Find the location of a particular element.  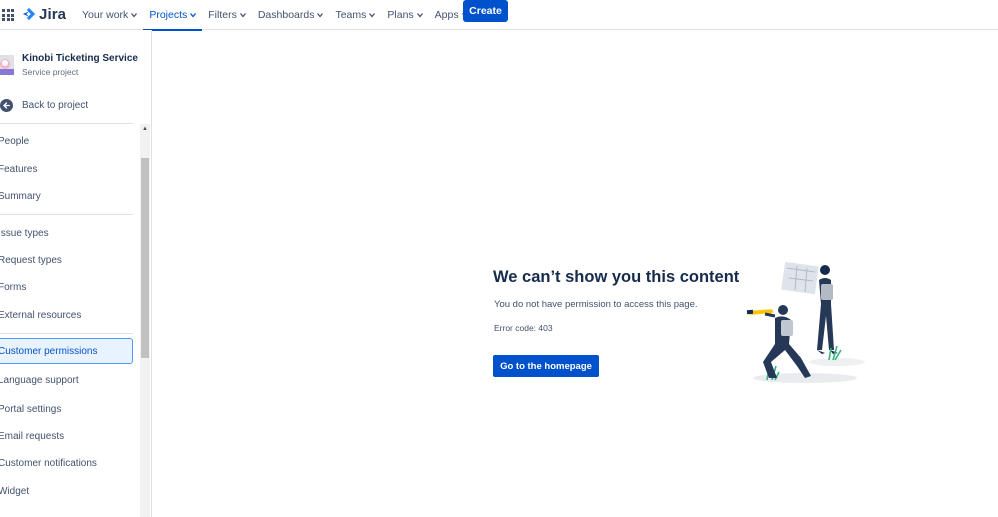

error-code: Error code: 403 is located at coordinates (523, 328).